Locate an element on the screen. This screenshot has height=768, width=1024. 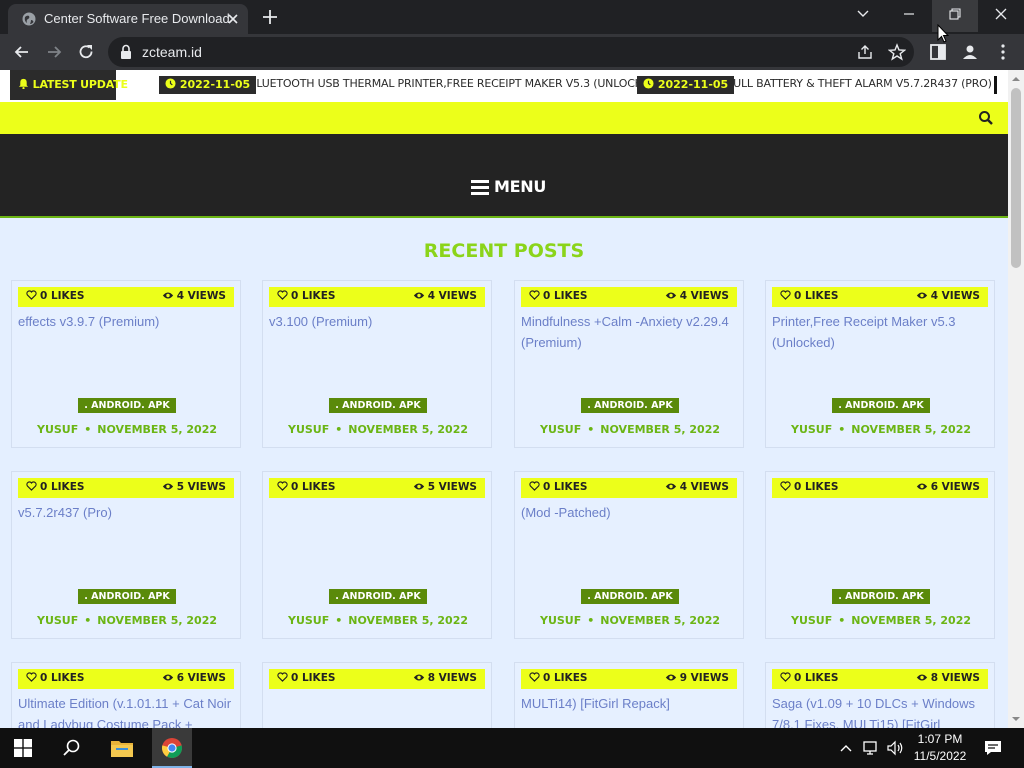
bookmark-star-icon is located at coordinates (897, 52).